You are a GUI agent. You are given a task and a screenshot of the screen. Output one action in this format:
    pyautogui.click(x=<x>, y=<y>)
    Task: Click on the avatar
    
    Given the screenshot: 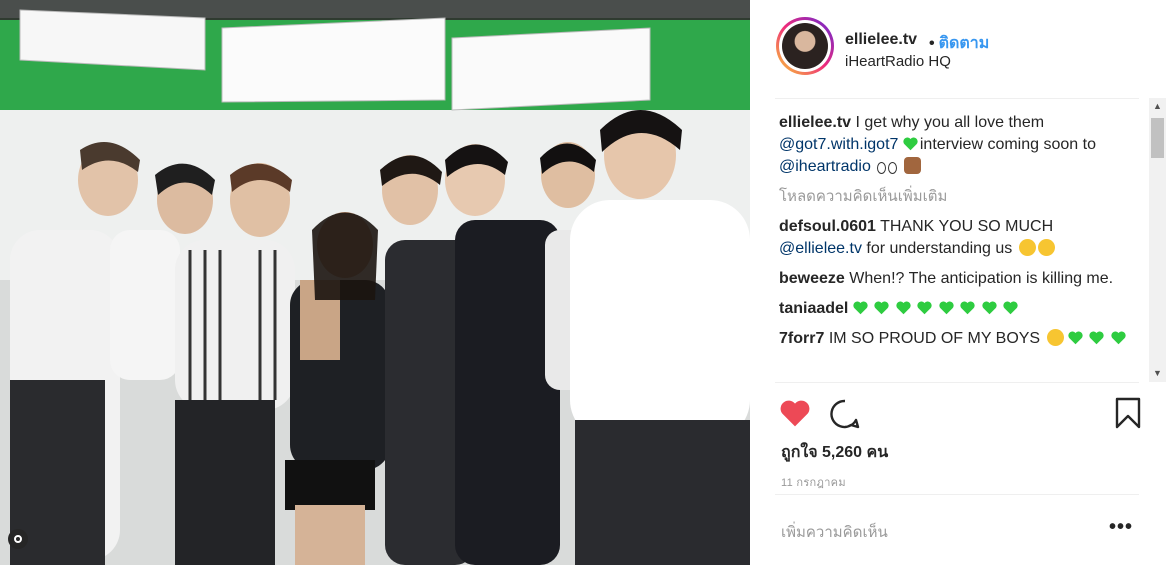 What is the action you would take?
    pyautogui.click(x=805, y=46)
    